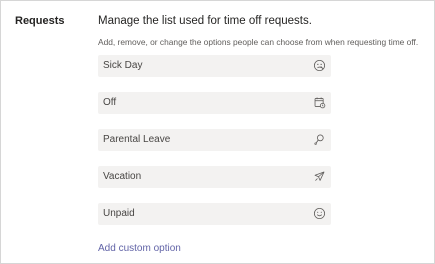  Describe the element at coordinates (40, 21) in the screenshot. I see `section-label: Requests` at that location.